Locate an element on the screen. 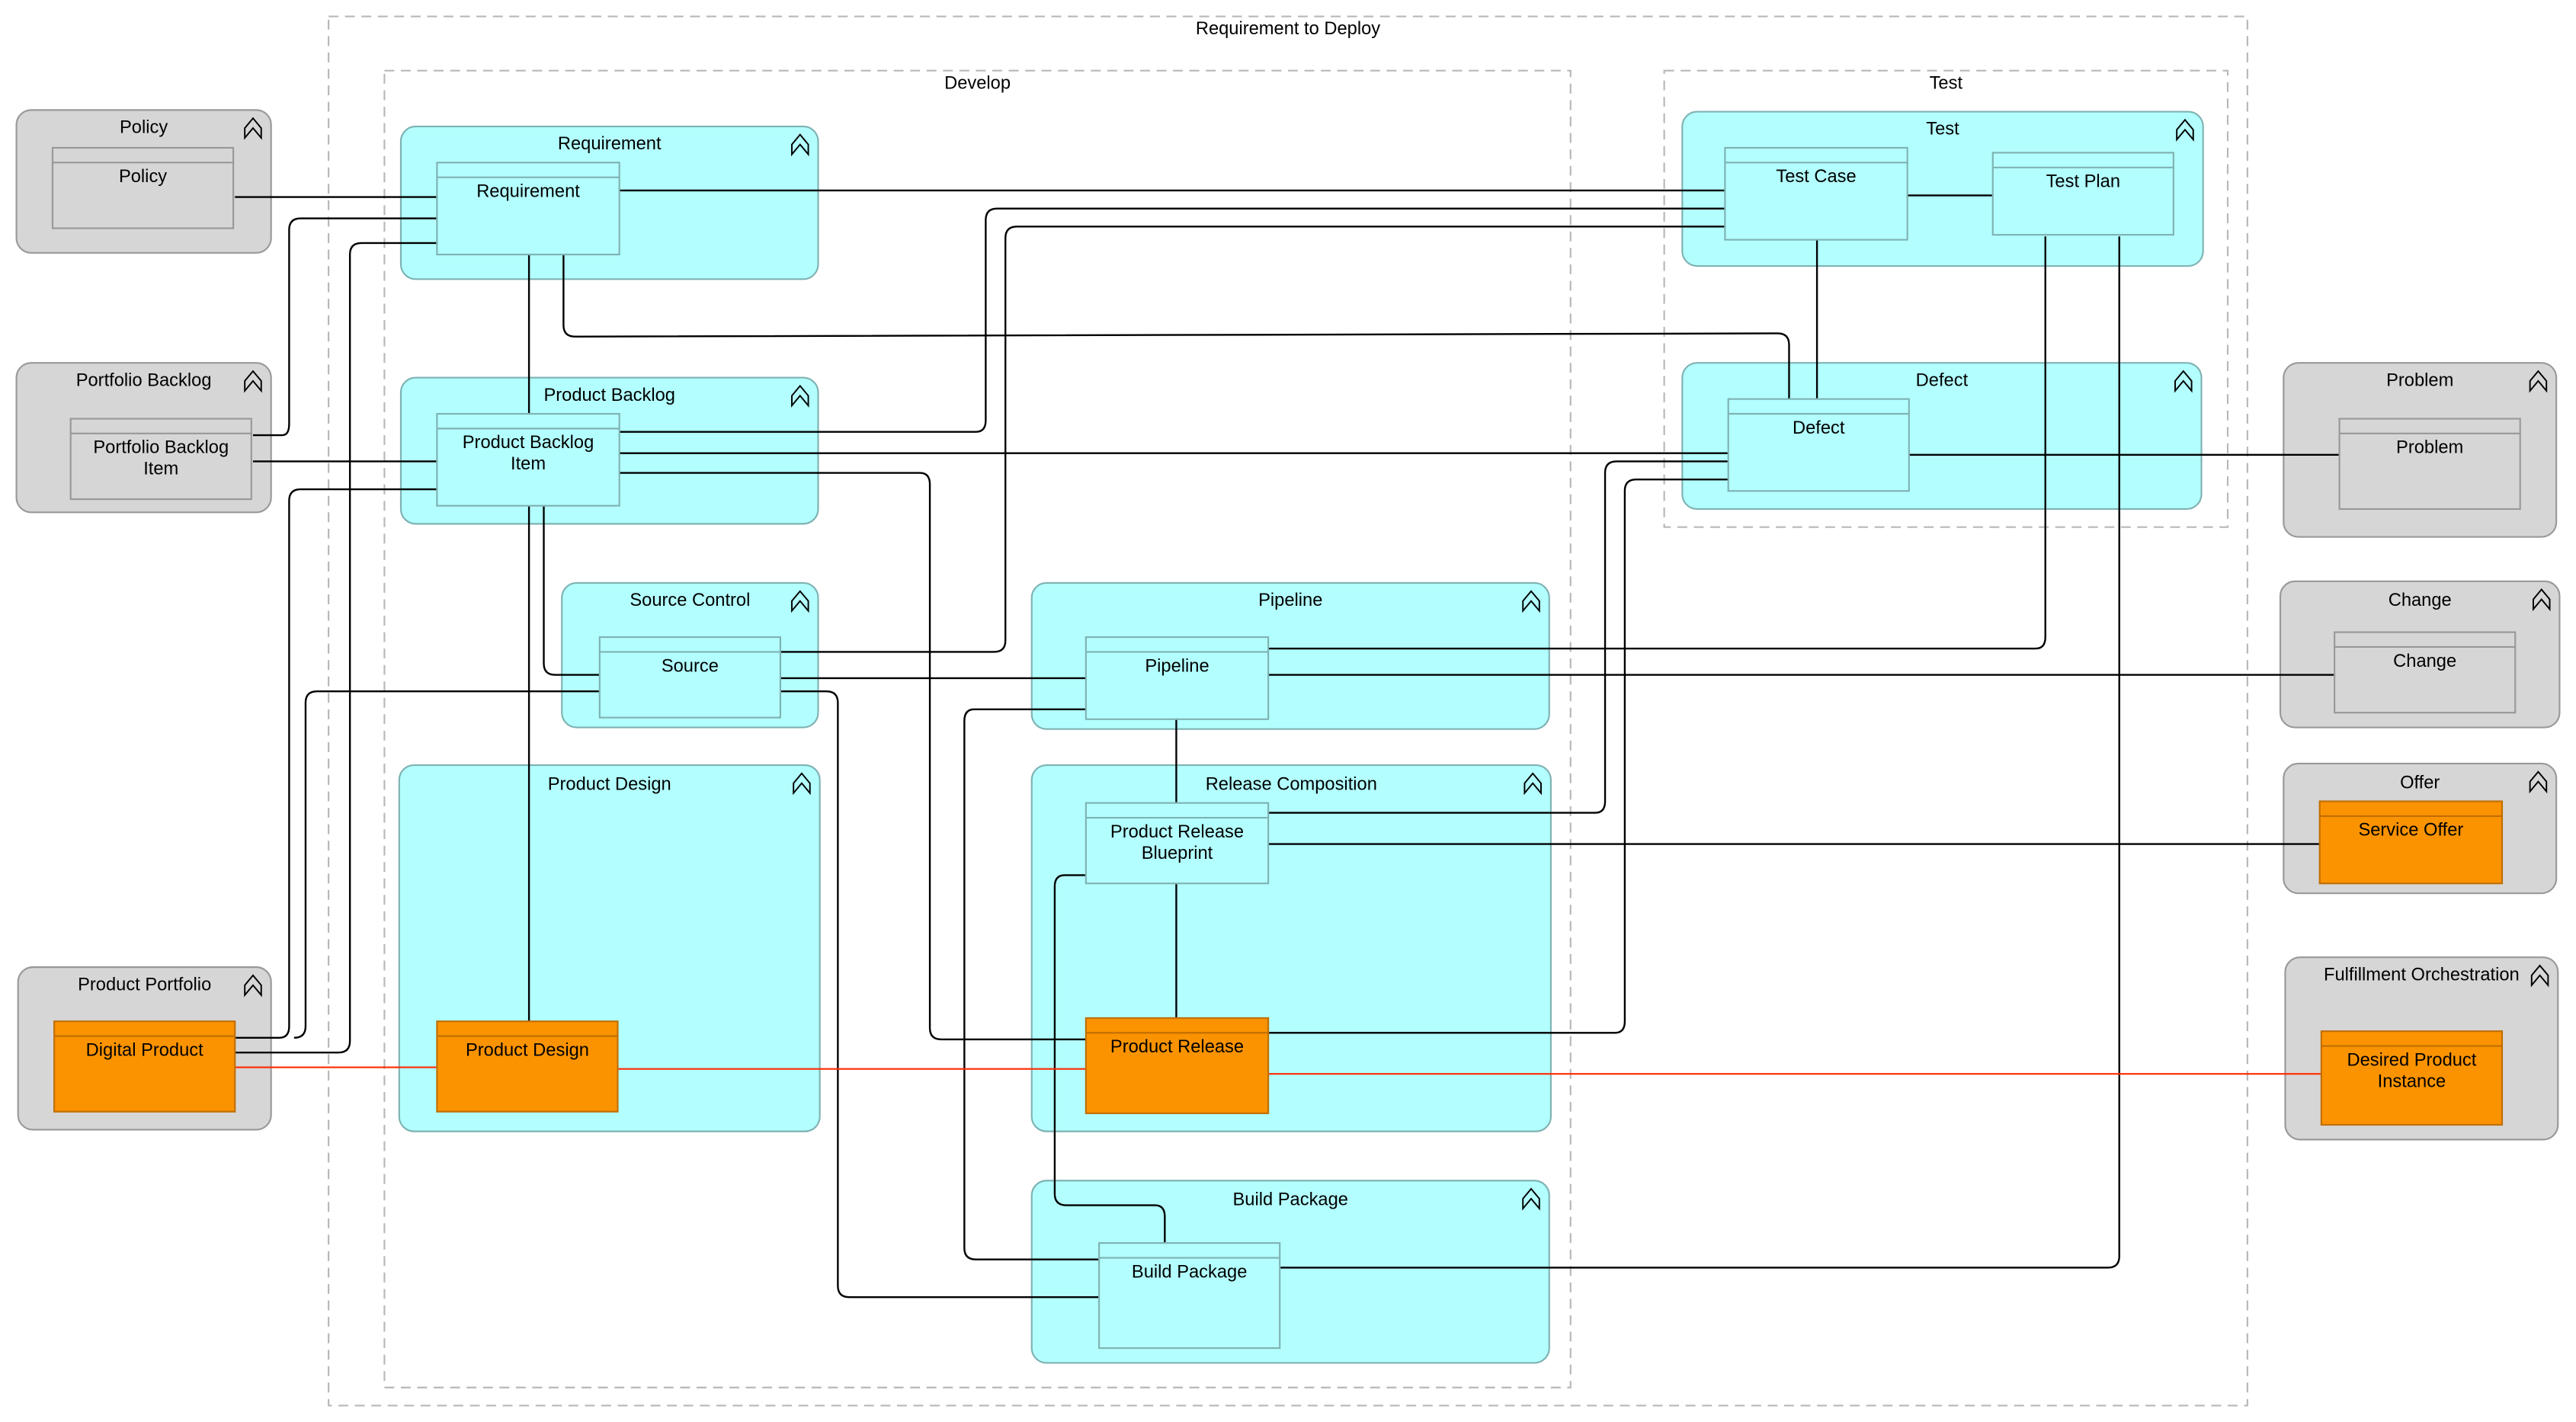 Image resolution: width=2576 pixels, height=1422 pixels. group-title: Source Control is located at coordinates (690, 600).